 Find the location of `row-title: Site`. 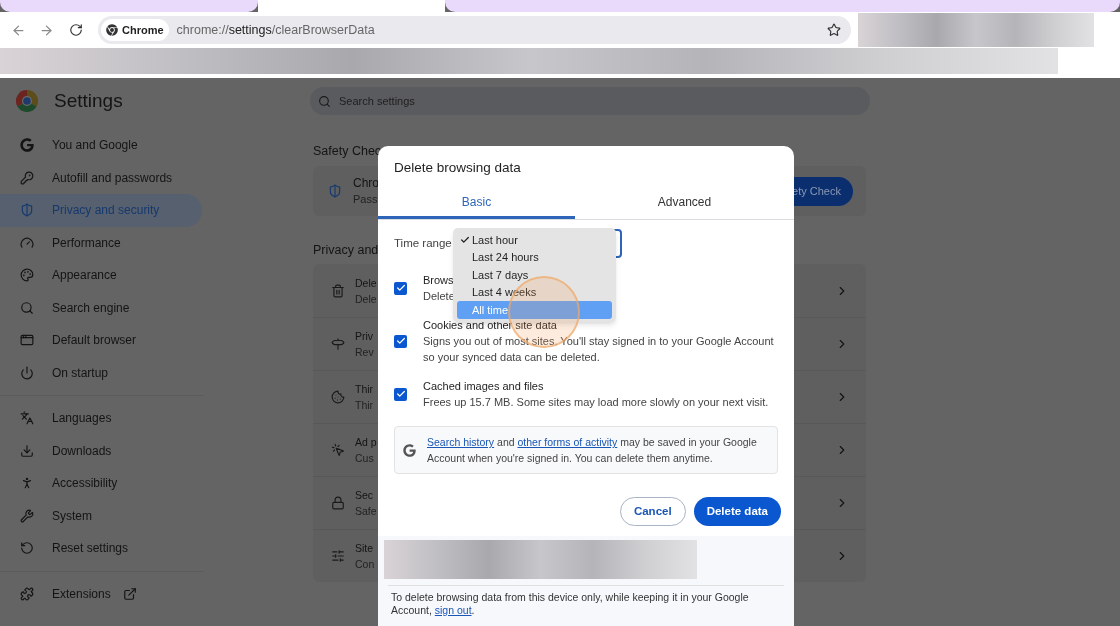

row-title: Site is located at coordinates (365, 548).